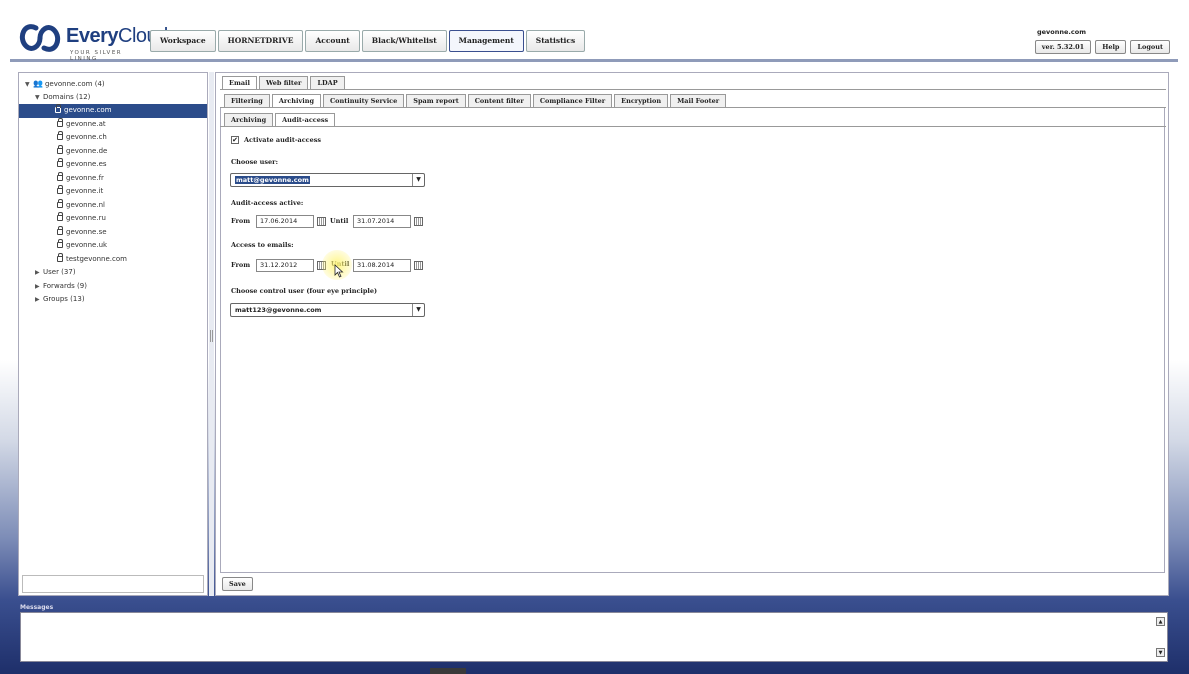 The image size is (1189, 674). I want to click on tab-filtering: Filtering, so click(247, 100).